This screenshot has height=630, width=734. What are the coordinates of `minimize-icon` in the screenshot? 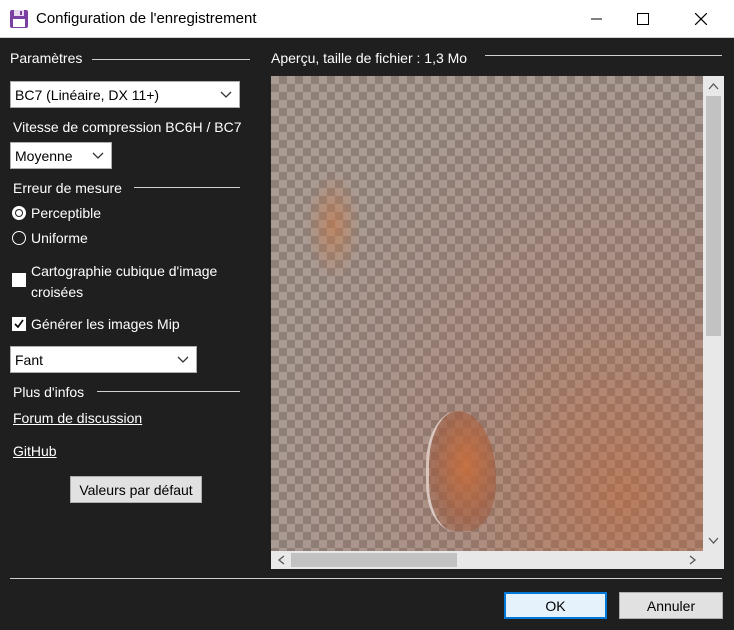 It's located at (596, 19).